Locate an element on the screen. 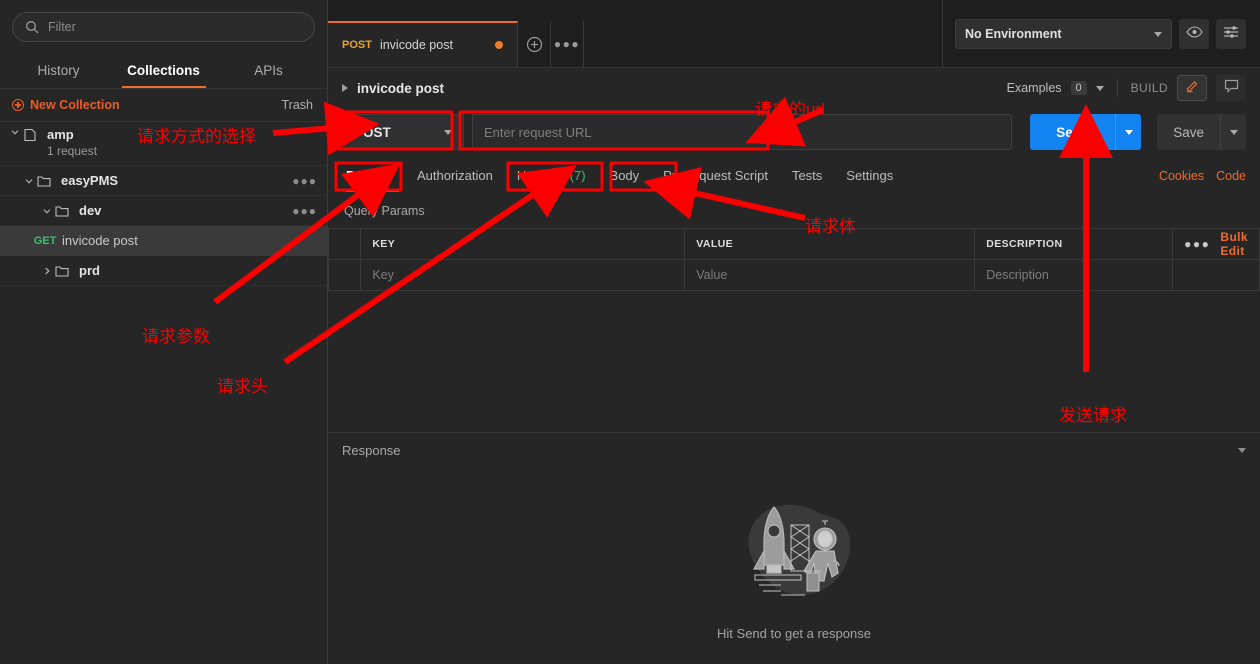  comment-icon is located at coordinates (1231, 88).